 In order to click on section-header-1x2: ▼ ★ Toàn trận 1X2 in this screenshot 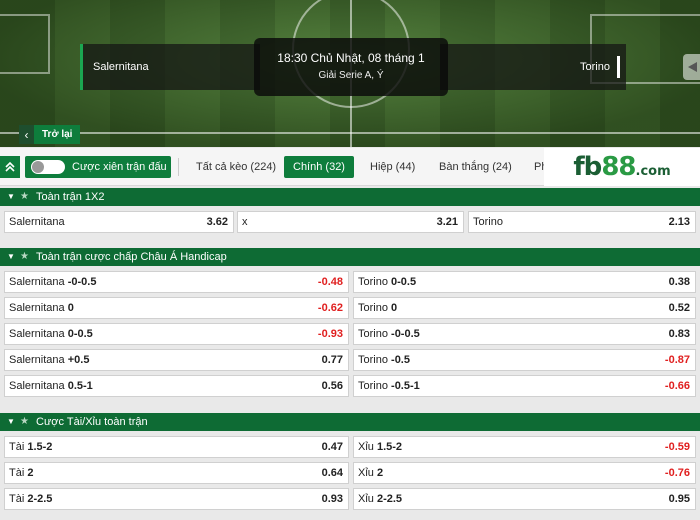, I will do `click(350, 197)`.